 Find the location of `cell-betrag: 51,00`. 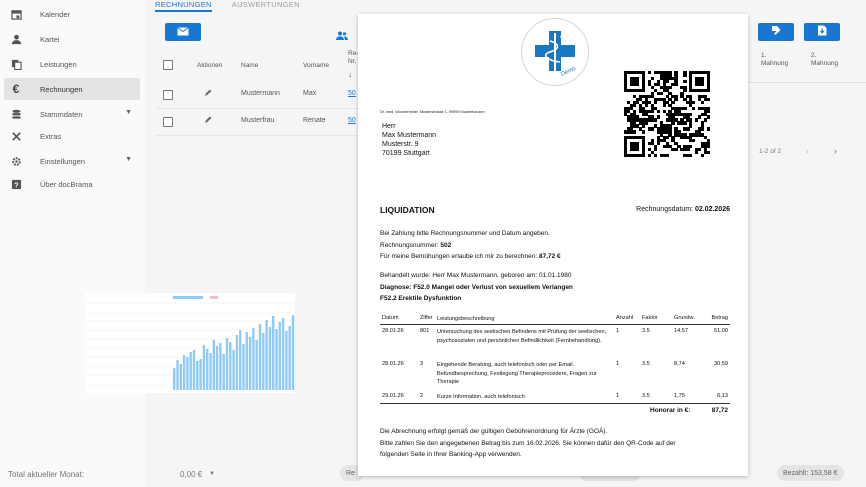

cell-betrag: 51,00 is located at coordinates (721, 331).